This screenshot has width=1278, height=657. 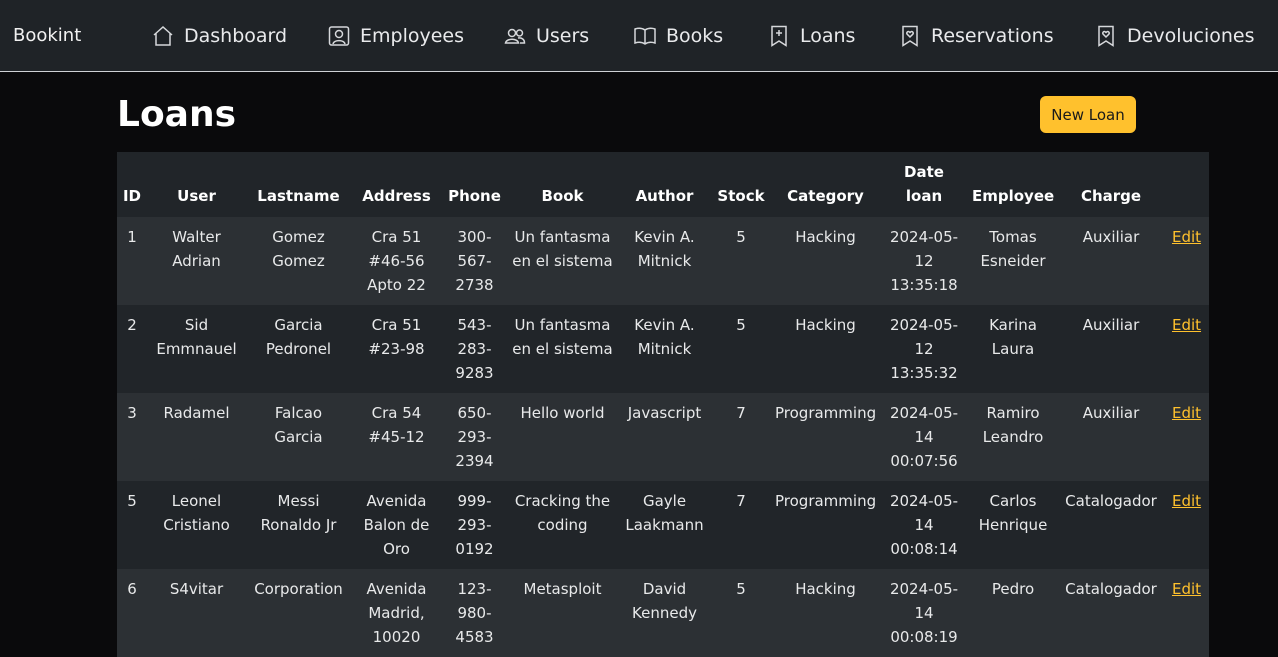 I want to click on cell-employee: Carlos Henrique, so click(x=1013, y=513).